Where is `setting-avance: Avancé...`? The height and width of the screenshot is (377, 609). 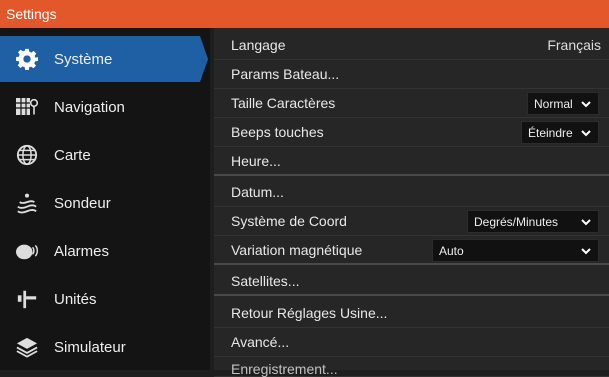
setting-avance: Avancé... is located at coordinates (411, 342).